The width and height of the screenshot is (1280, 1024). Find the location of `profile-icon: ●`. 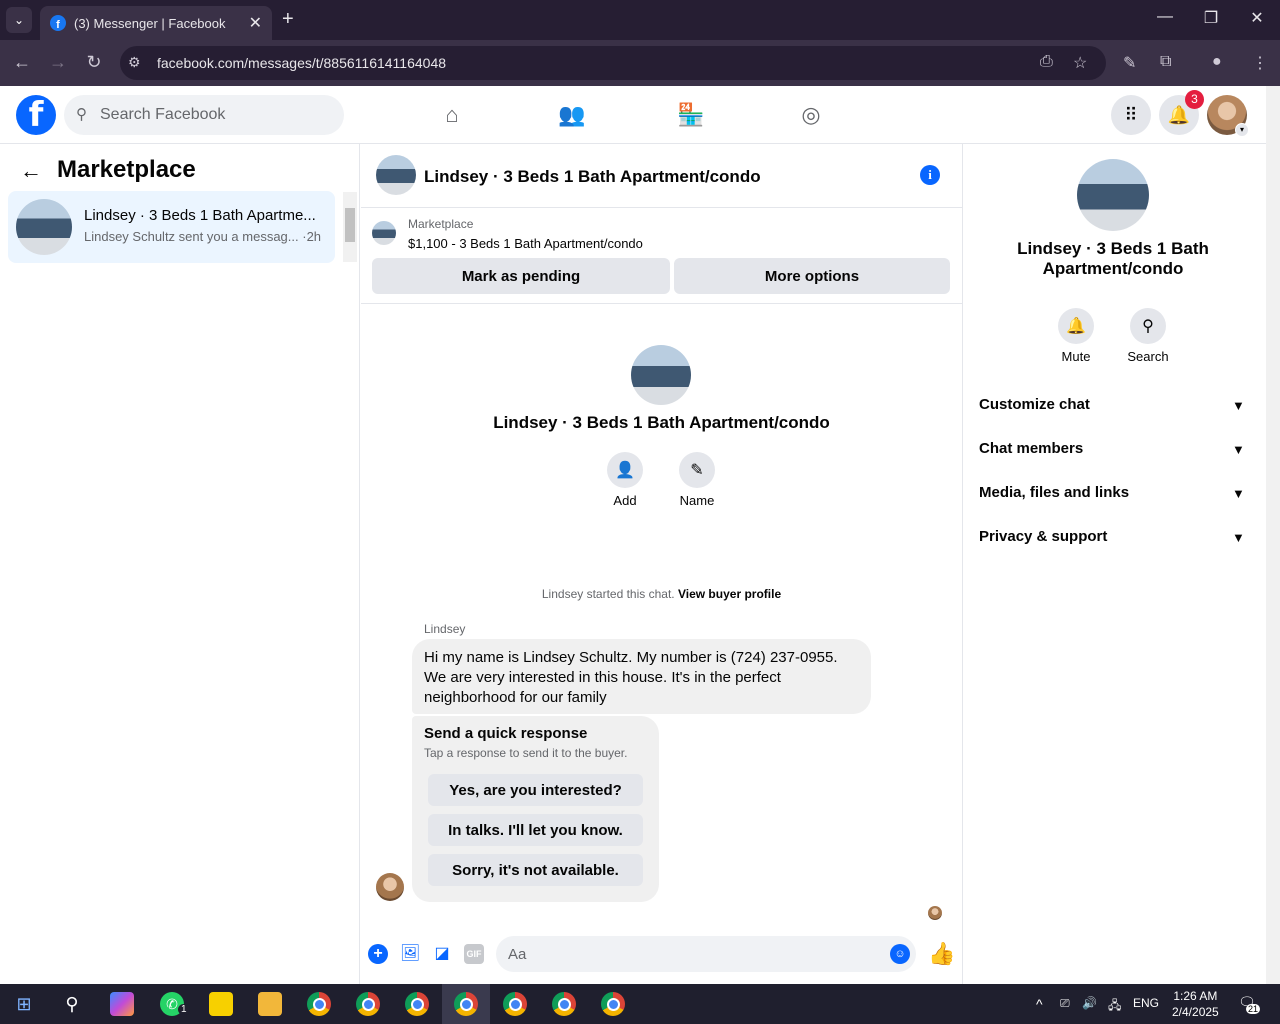

profile-icon: ● is located at coordinates (1217, 62).